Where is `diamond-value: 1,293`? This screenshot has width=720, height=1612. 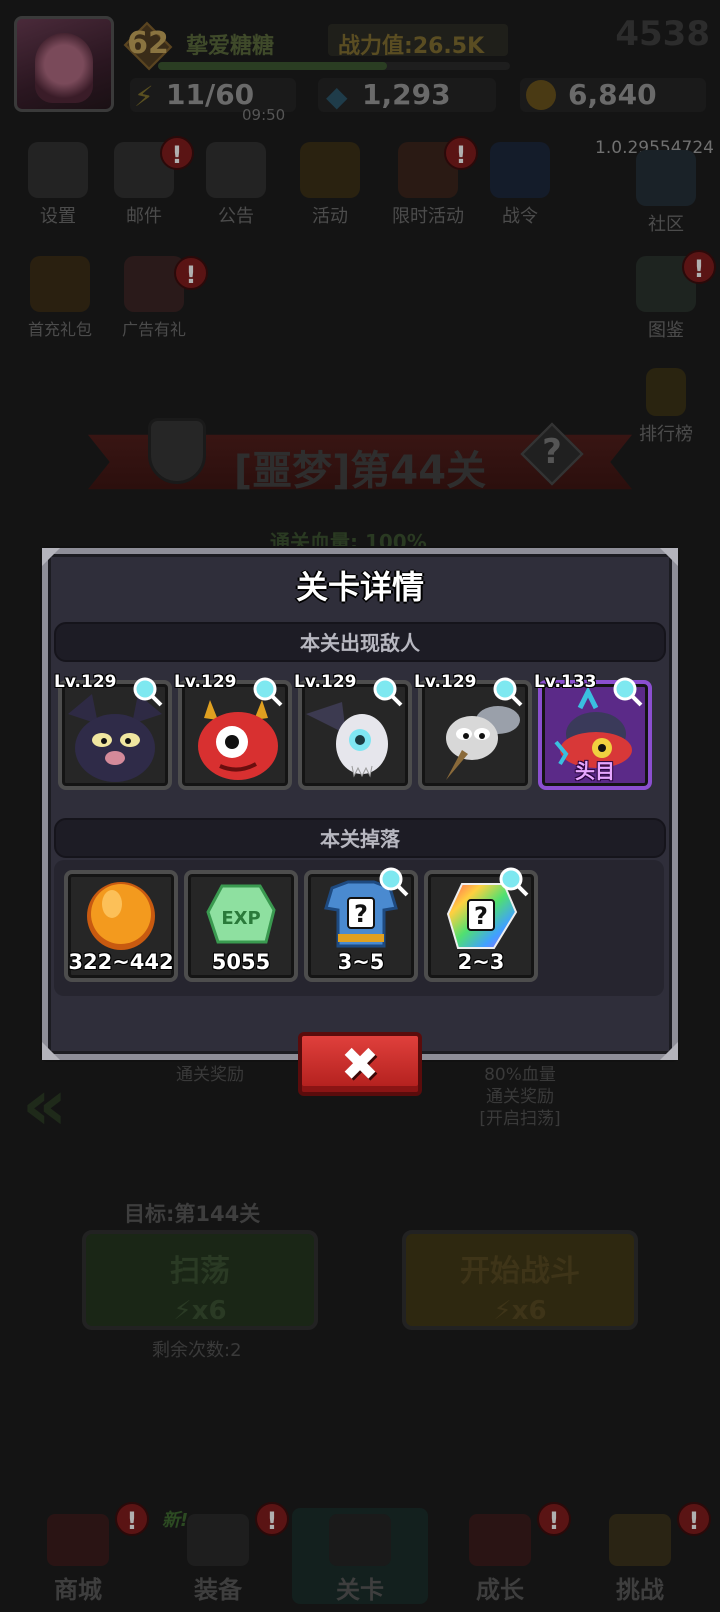 diamond-value: 1,293 is located at coordinates (406, 94).